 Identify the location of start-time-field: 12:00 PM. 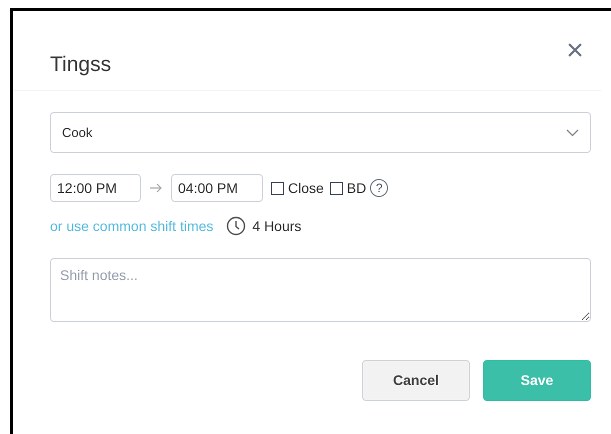
(95, 188).